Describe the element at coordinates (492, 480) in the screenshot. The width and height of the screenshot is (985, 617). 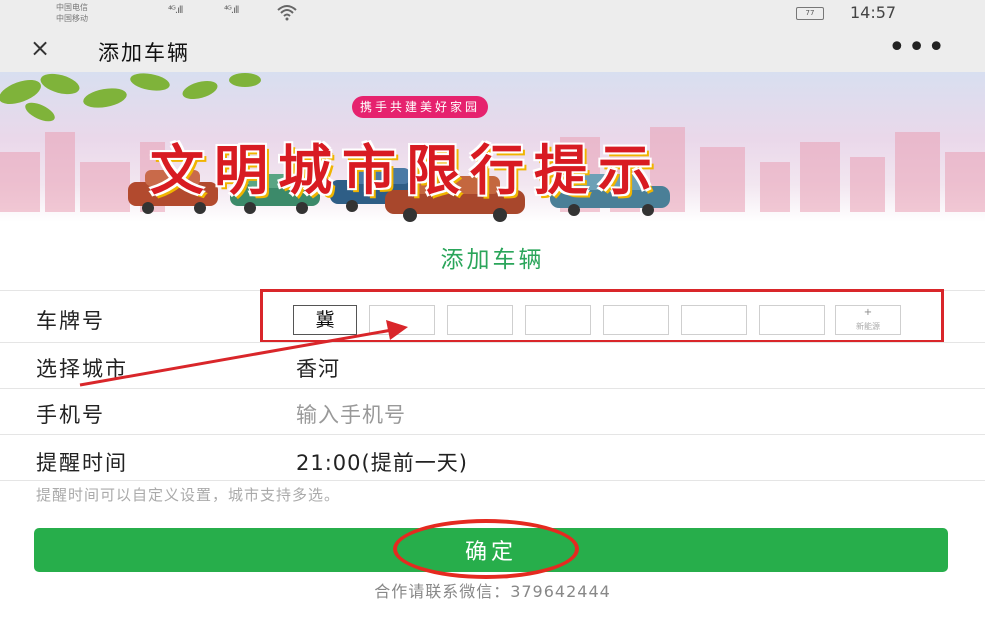
I see `divider` at that location.